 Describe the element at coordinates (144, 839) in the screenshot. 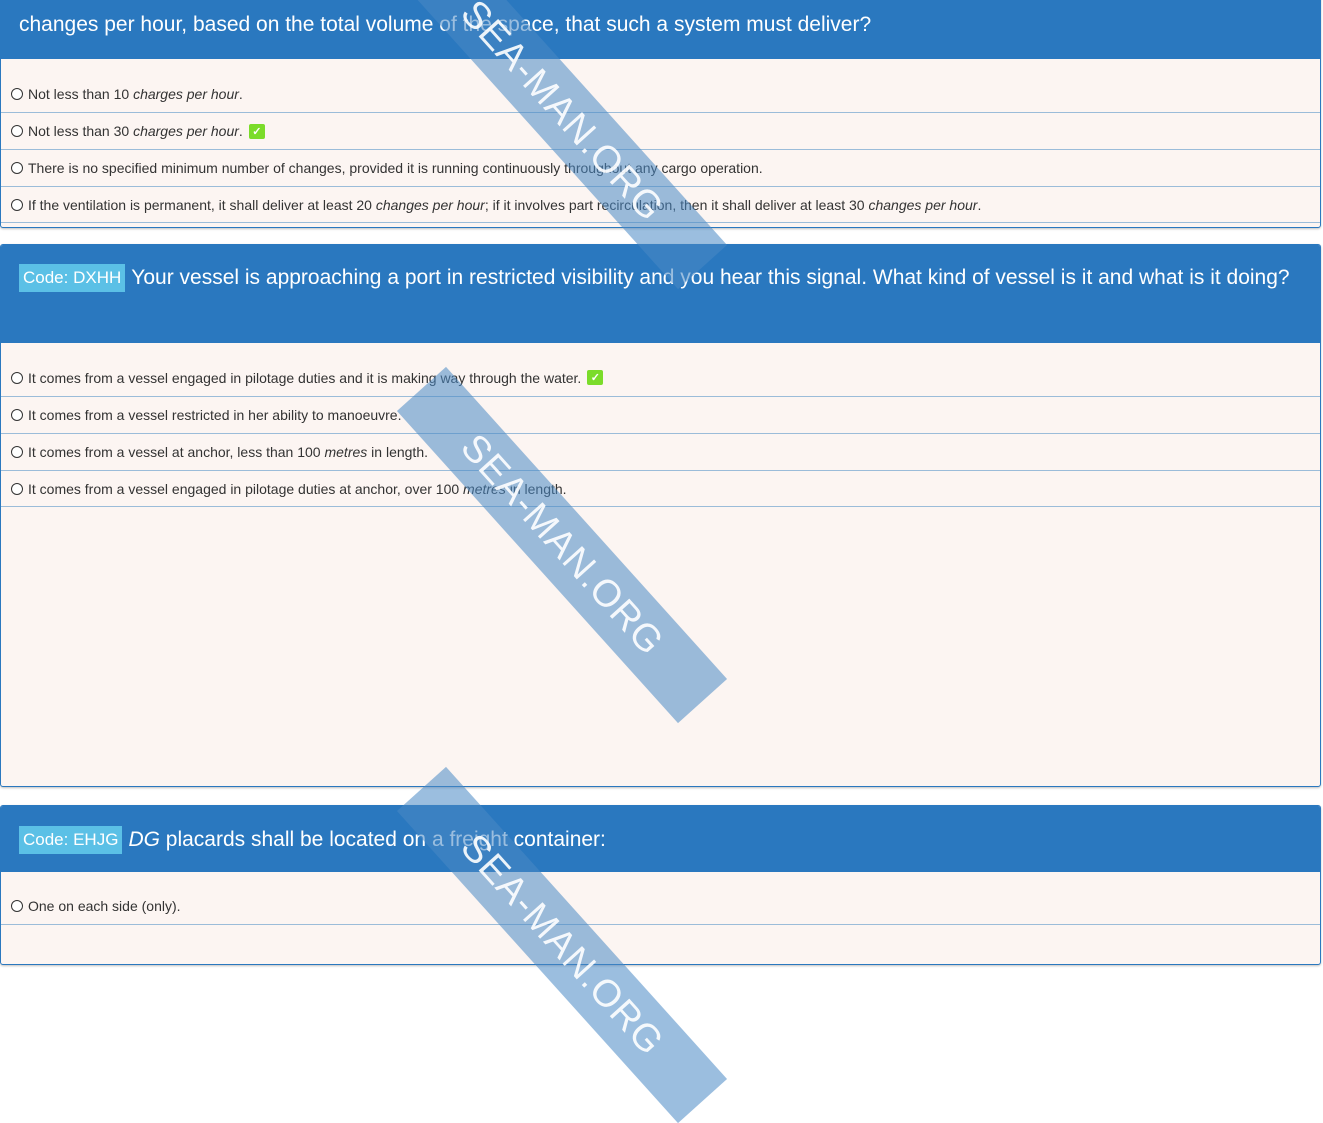

I see `question-emphasis: DG` at that location.